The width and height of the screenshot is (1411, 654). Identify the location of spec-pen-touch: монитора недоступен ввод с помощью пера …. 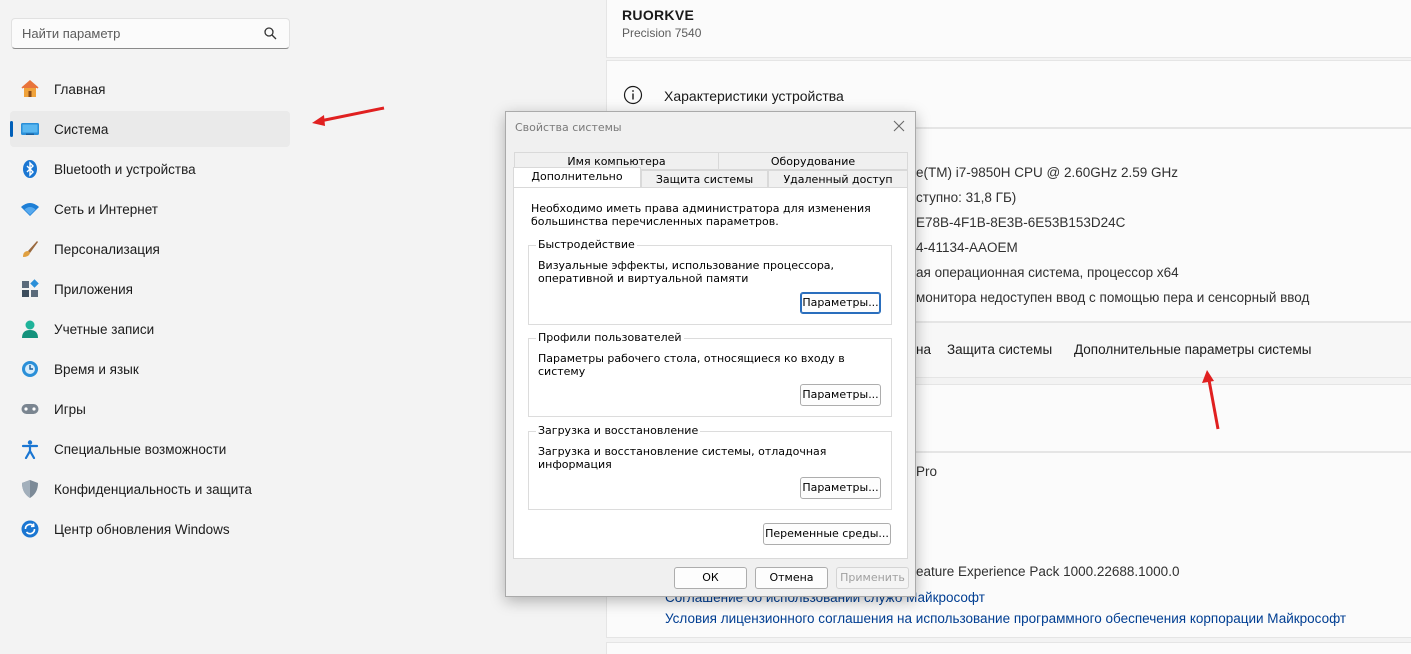
(1113, 297).